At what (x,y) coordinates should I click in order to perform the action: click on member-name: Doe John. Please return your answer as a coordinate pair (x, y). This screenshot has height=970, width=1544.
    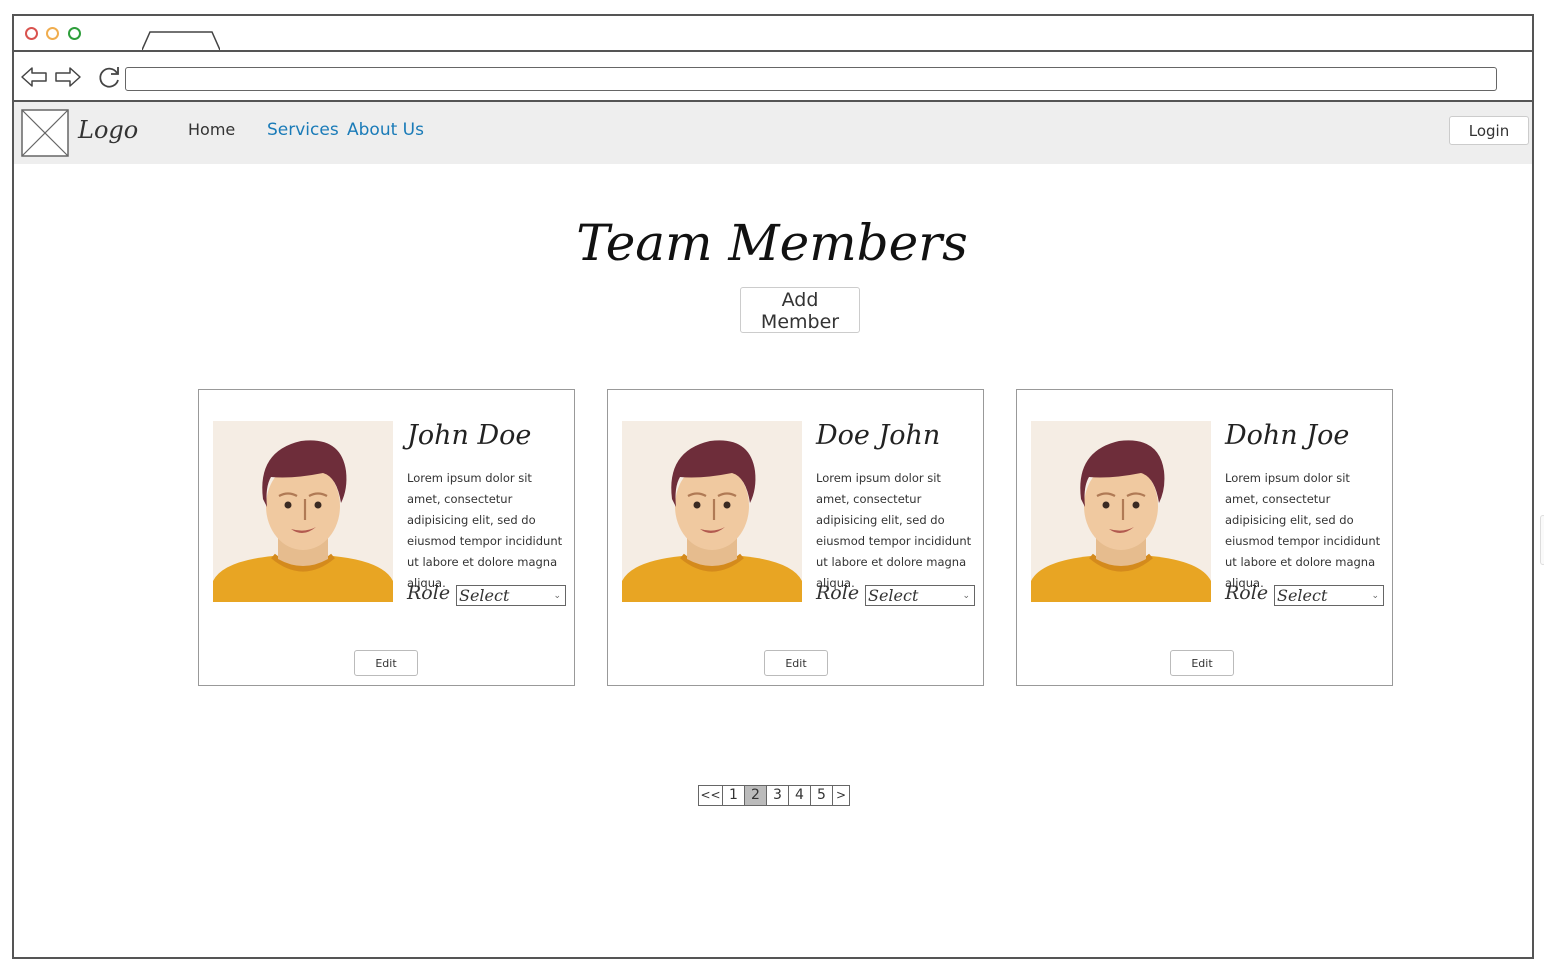
    Looking at the image, I should click on (878, 435).